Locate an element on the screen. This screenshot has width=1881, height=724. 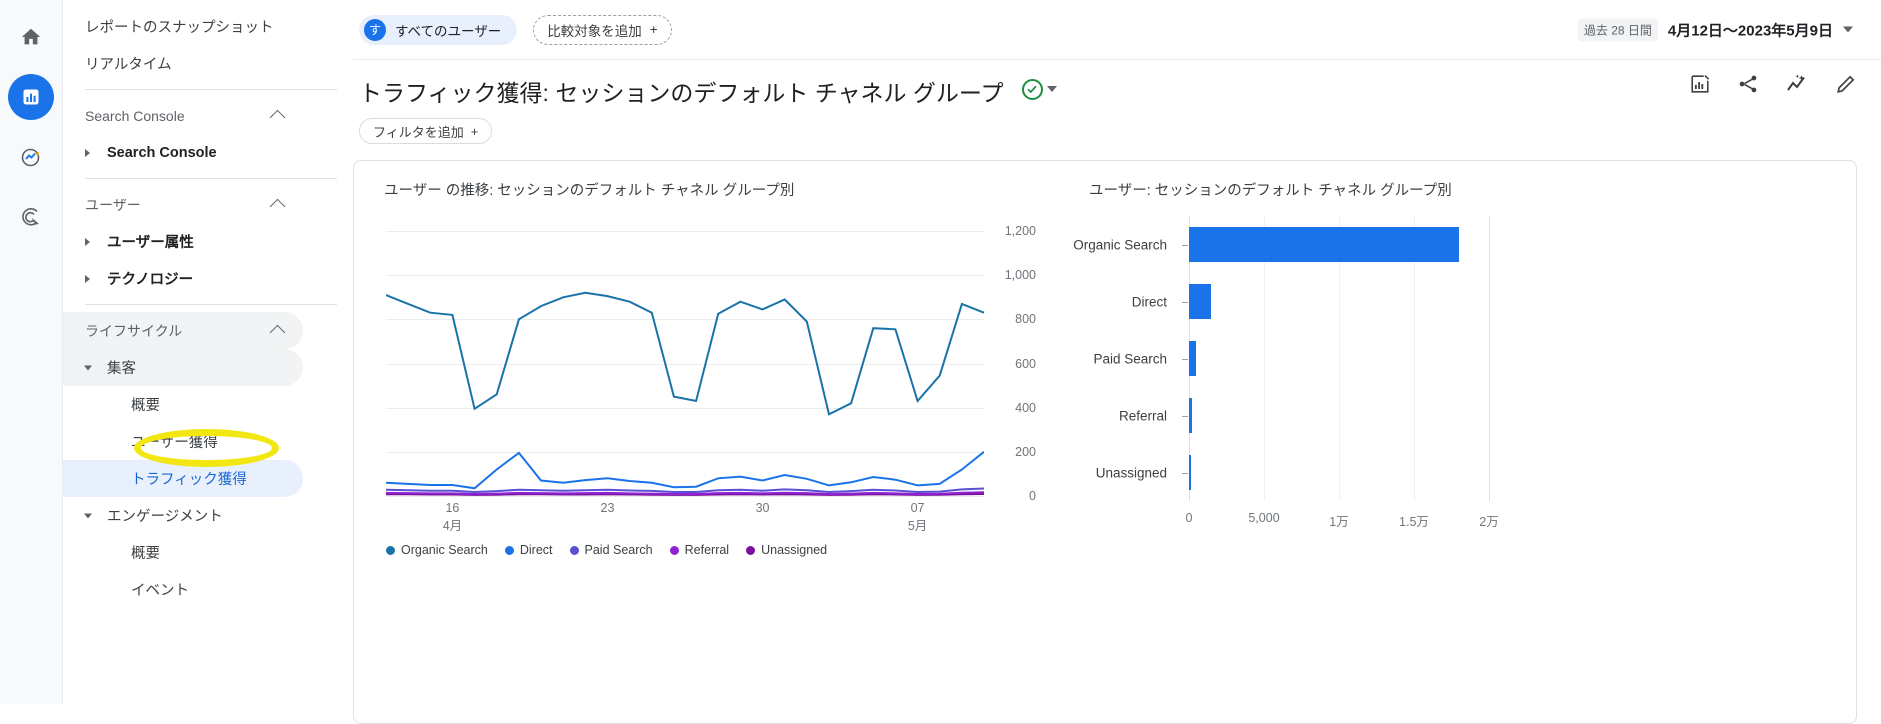
bar-chart-plot is located at coordinates (1336, 358).